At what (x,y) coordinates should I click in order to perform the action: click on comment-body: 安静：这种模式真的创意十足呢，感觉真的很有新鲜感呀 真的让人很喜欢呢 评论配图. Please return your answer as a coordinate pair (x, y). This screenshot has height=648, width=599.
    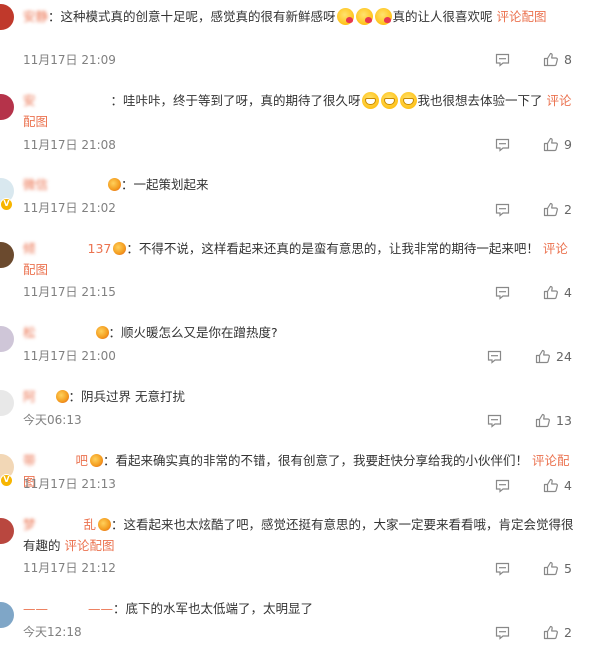
    Looking at the image, I should click on (300, 16).